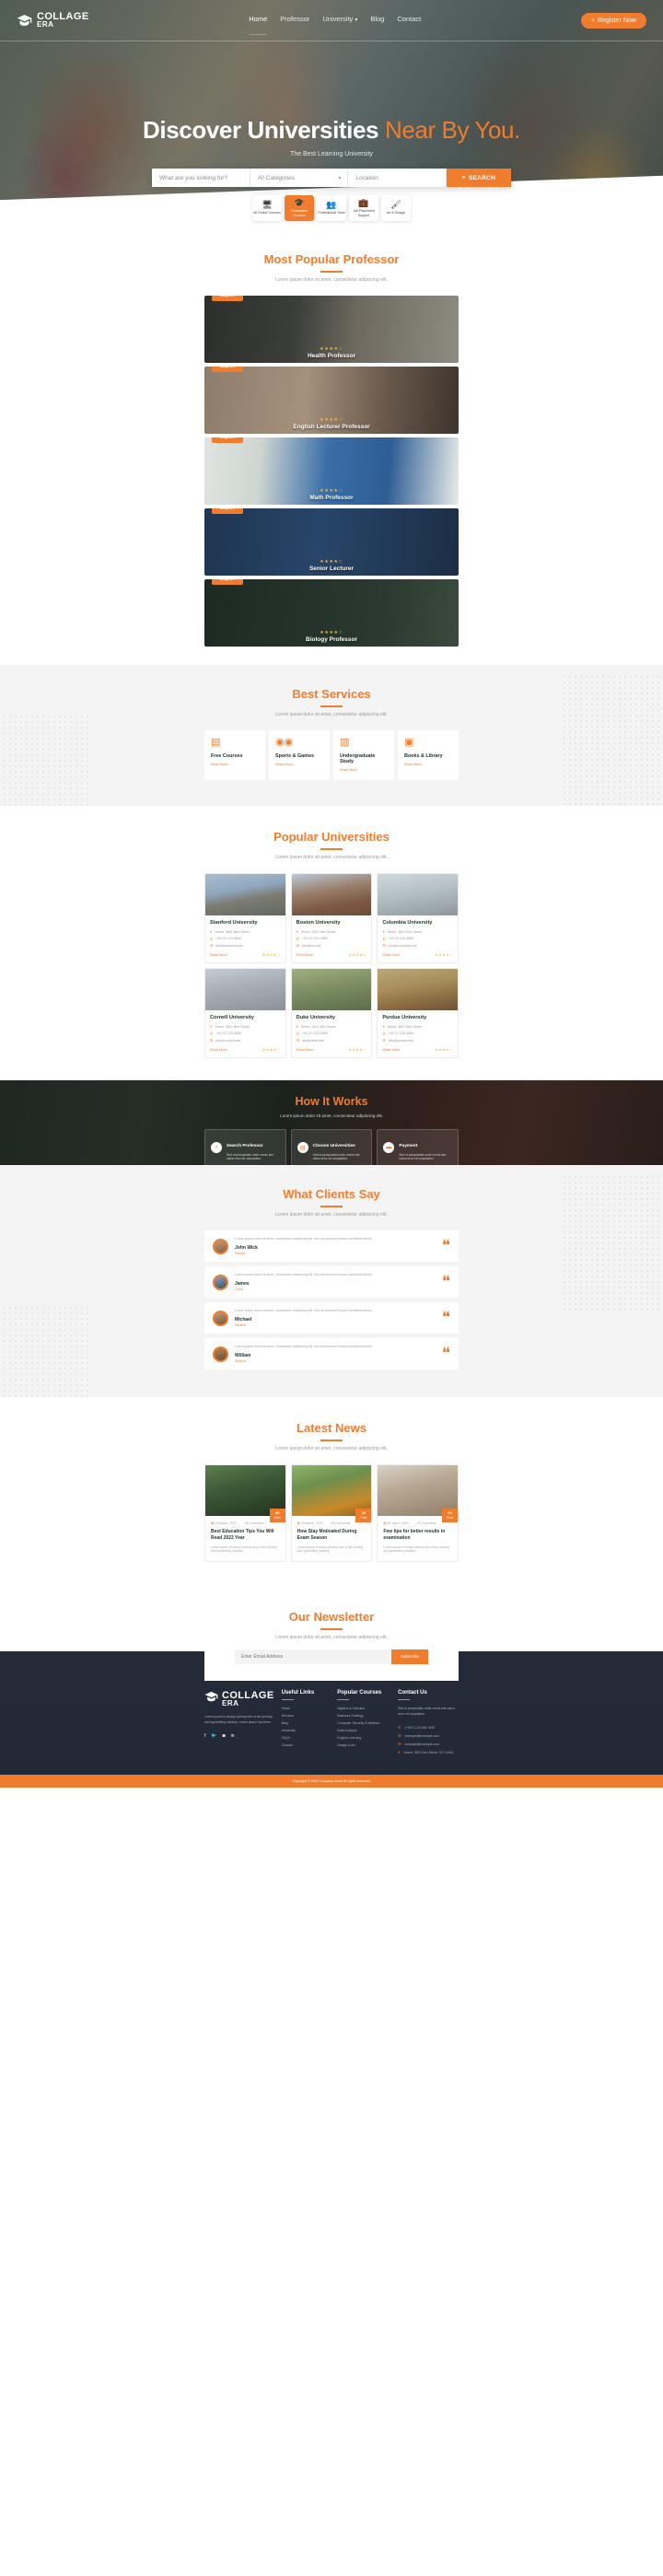  Describe the element at coordinates (363, 755) in the screenshot. I see `service-card-undergraduate-study: ▥ Undergraduate Study Read More` at that location.